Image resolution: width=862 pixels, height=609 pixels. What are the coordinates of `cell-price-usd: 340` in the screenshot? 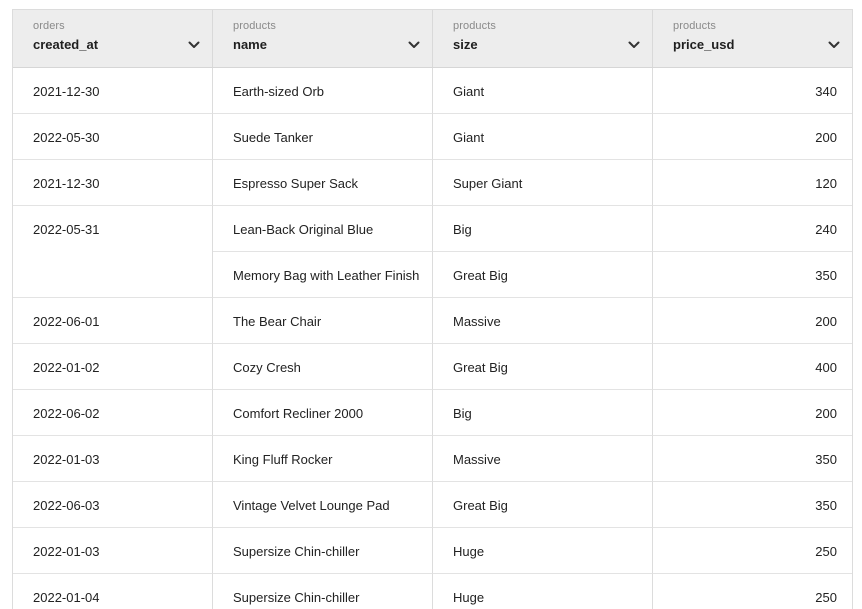 It's located at (752, 91).